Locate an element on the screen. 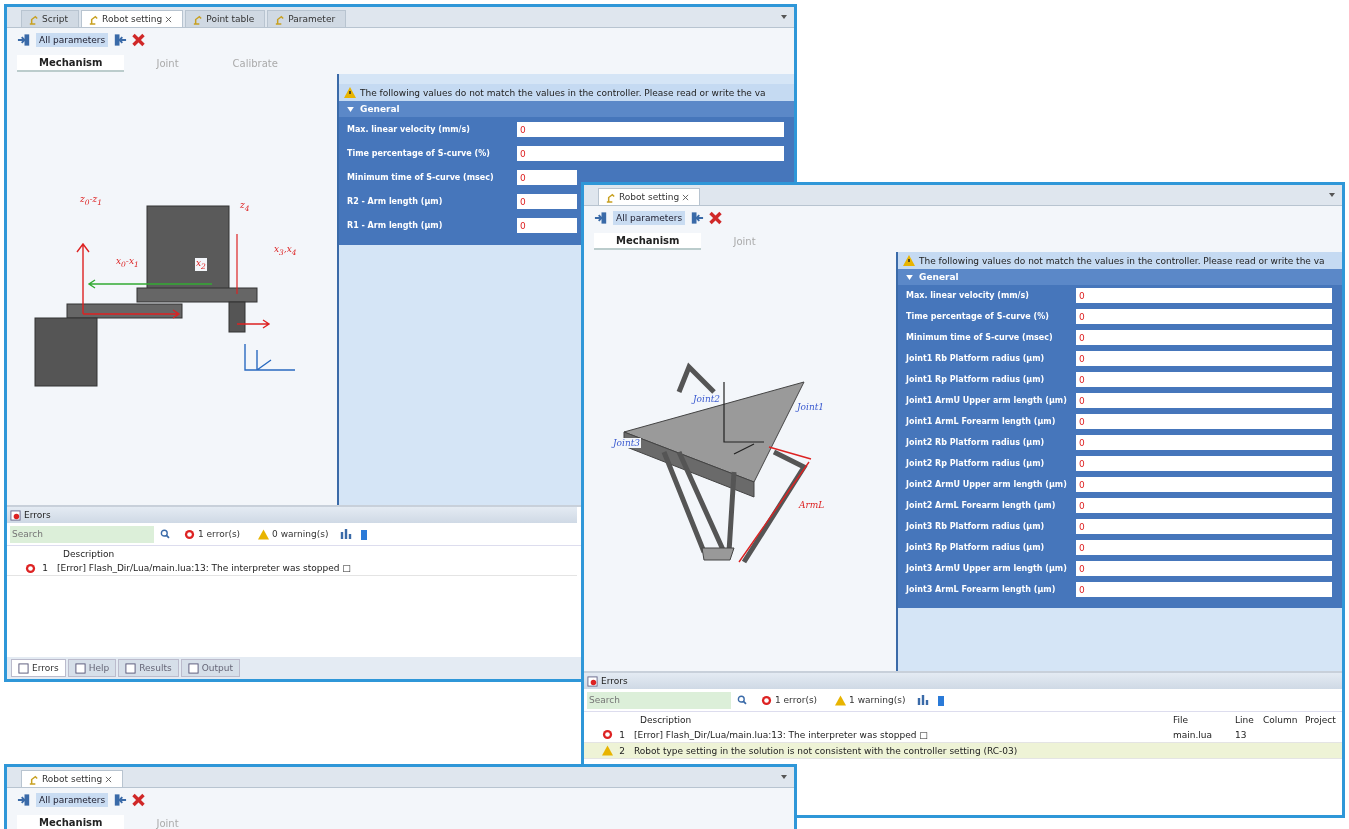 The height and width of the screenshot is (829, 1349). document-tab: Script is located at coordinates (50, 18).